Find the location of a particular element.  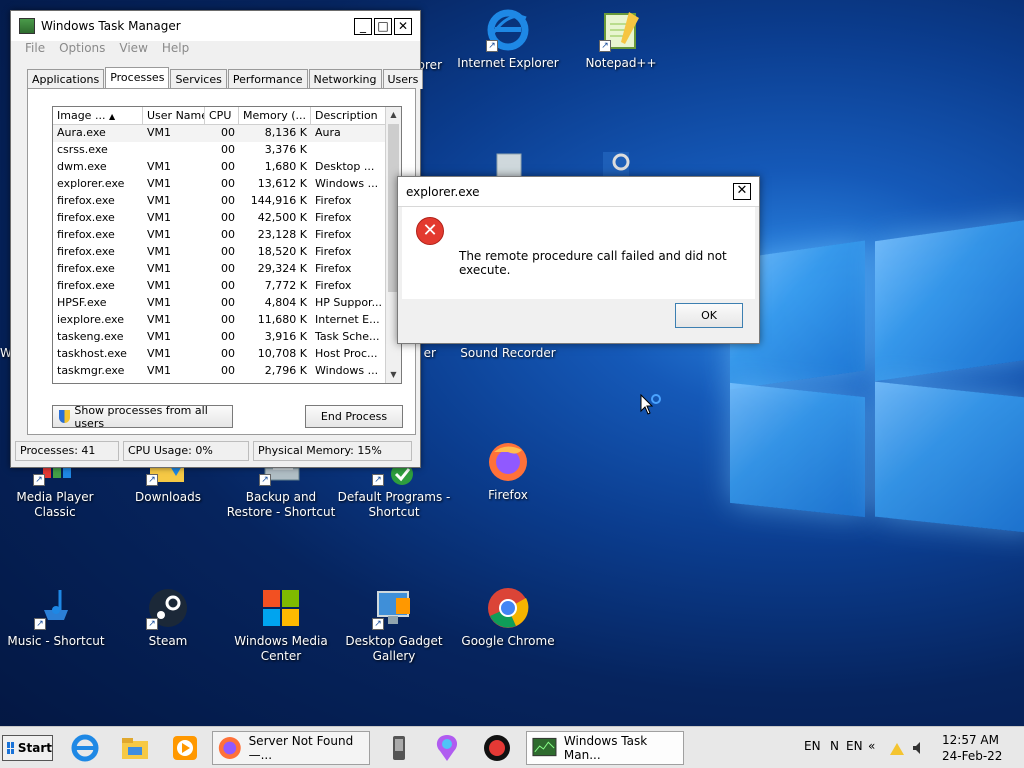

desktop-icon-firefox: Firefox is located at coordinates (508, 471).